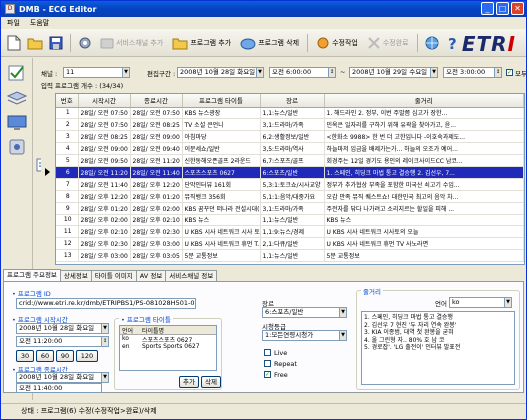 The image size is (527, 420). What do you see at coordinates (59, 328) in the screenshot?
I see `program-start-date-field: 2008년 10월 28일 화요일` at bounding box center [59, 328].